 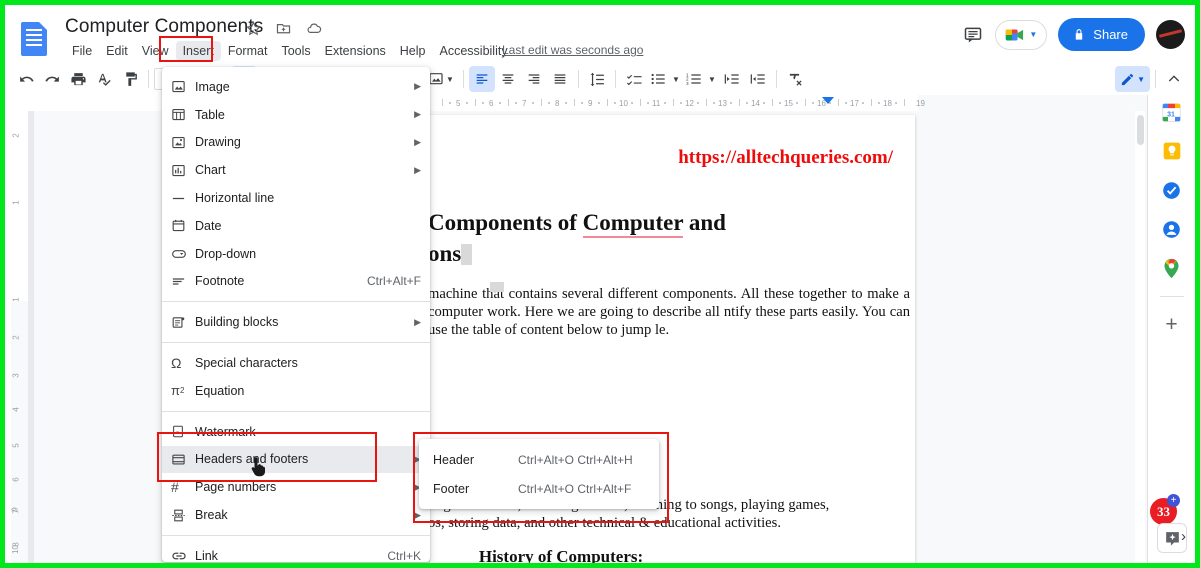 I want to click on align-justify-icon, so click(x=560, y=79).